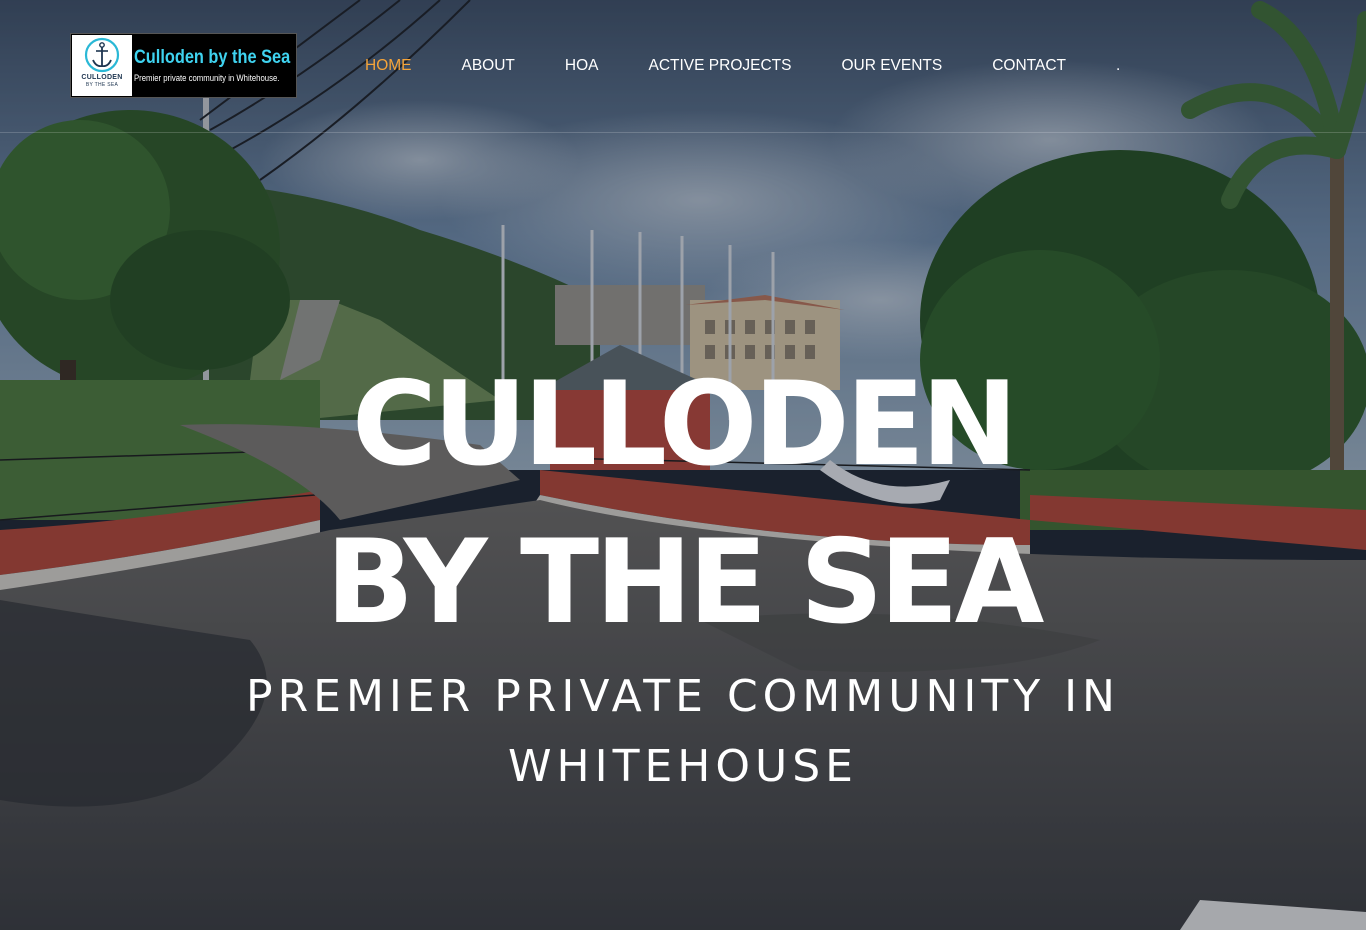 The image size is (1366, 930). I want to click on hero-subtitle-line-1: PREMIER PRIVATE COMMUNITY IN, so click(683, 696).